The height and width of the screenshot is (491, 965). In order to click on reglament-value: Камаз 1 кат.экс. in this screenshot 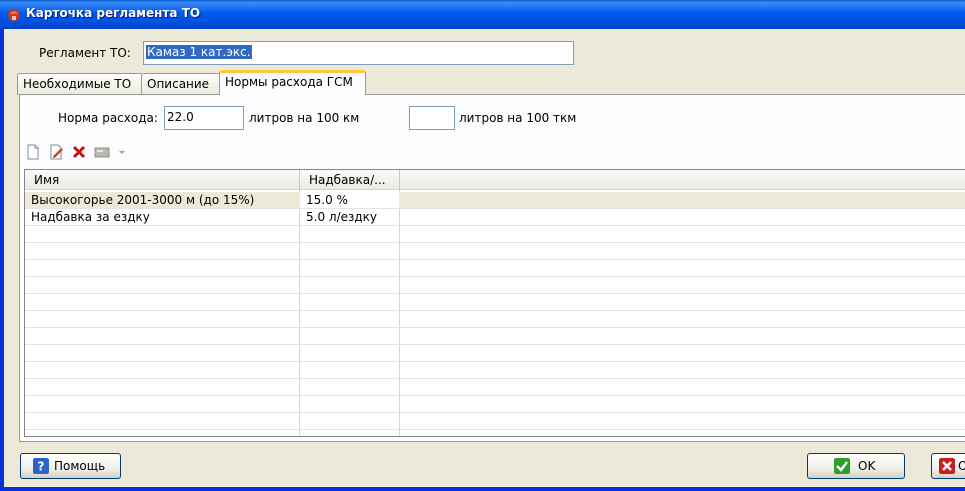, I will do `click(199, 52)`.